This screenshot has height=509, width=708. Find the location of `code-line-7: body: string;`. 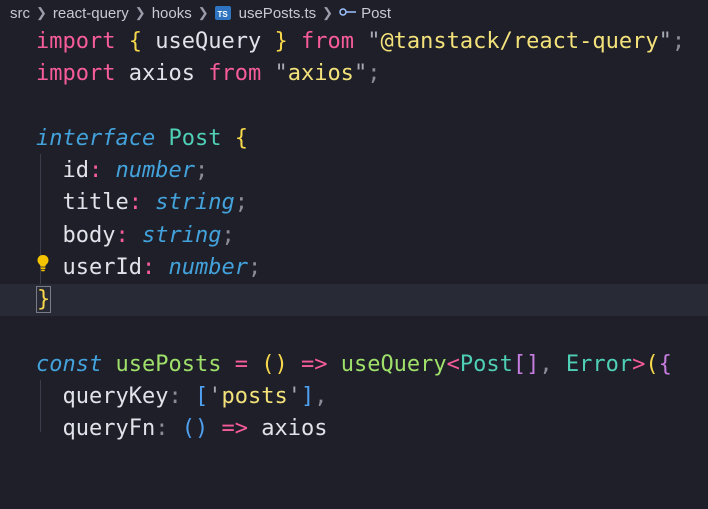

code-line-7: body: string; is located at coordinates (354, 236).